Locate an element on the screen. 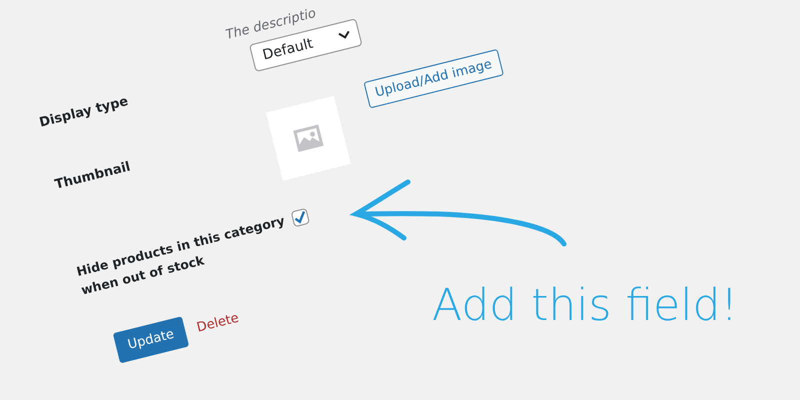 The image size is (800, 400). delete-link: Delete is located at coordinates (217, 323).